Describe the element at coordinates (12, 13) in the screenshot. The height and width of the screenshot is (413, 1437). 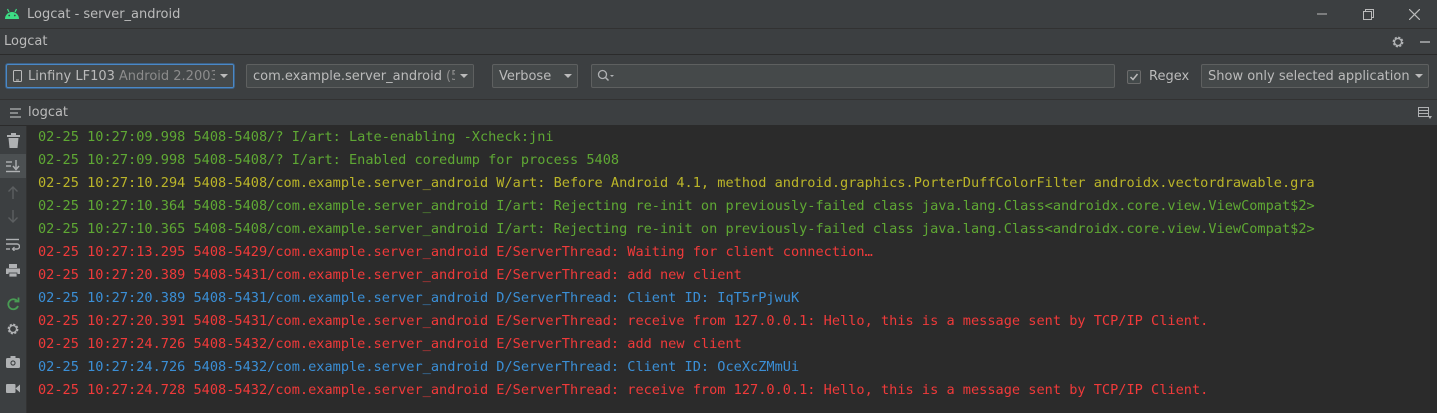
I see `android-icon` at that location.